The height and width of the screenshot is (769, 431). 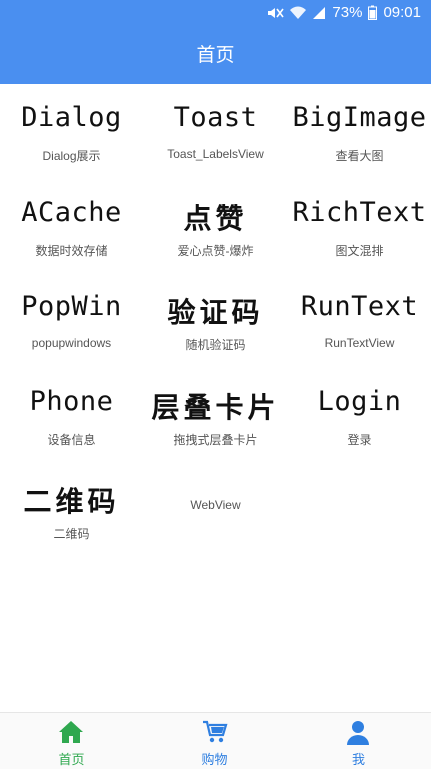 I want to click on cart-icon, so click(x=215, y=731).